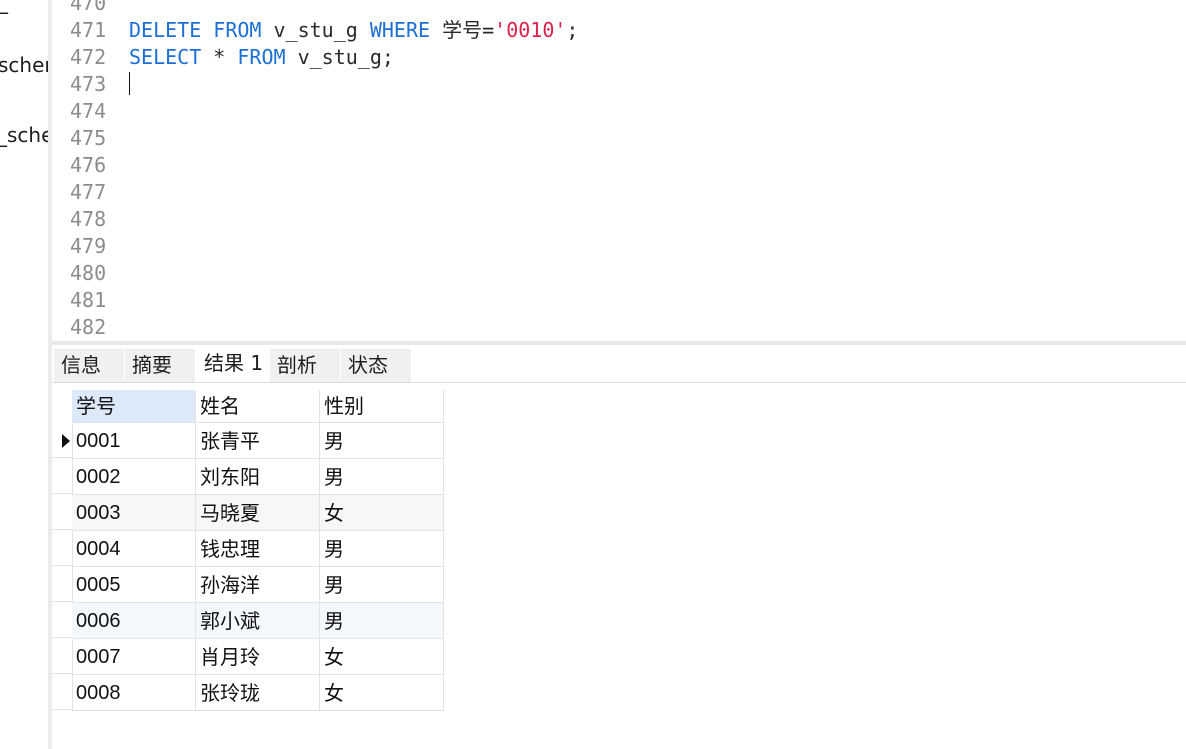  Describe the element at coordinates (88, 300) in the screenshot. I see `line-number: 481` at that location.